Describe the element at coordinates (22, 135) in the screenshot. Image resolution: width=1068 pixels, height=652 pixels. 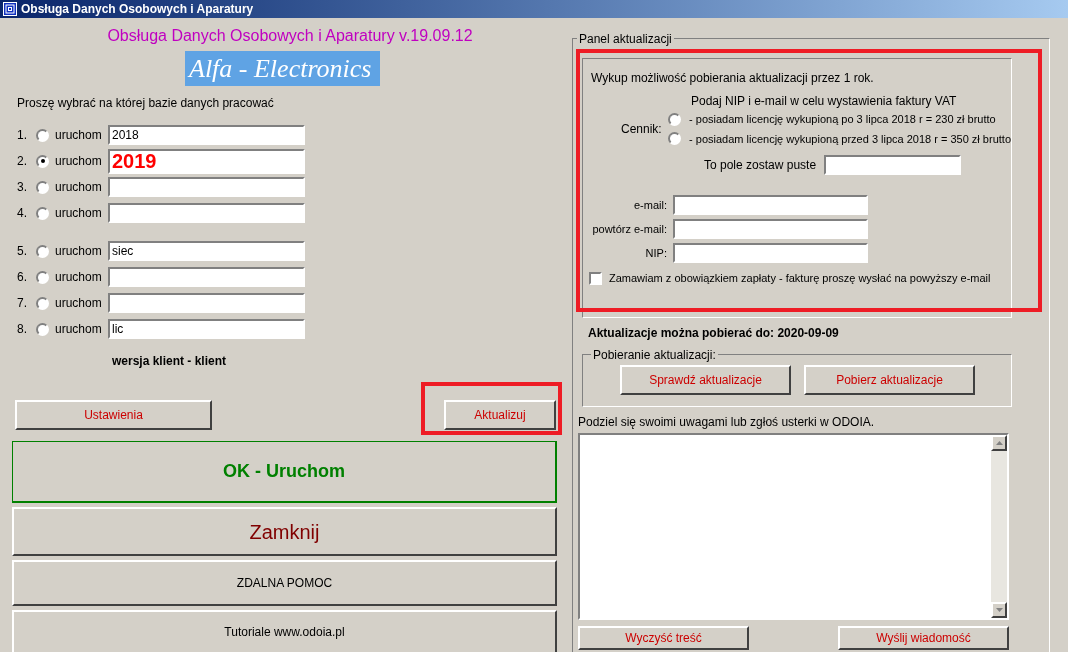
I see `row-number: 1.` at that location.